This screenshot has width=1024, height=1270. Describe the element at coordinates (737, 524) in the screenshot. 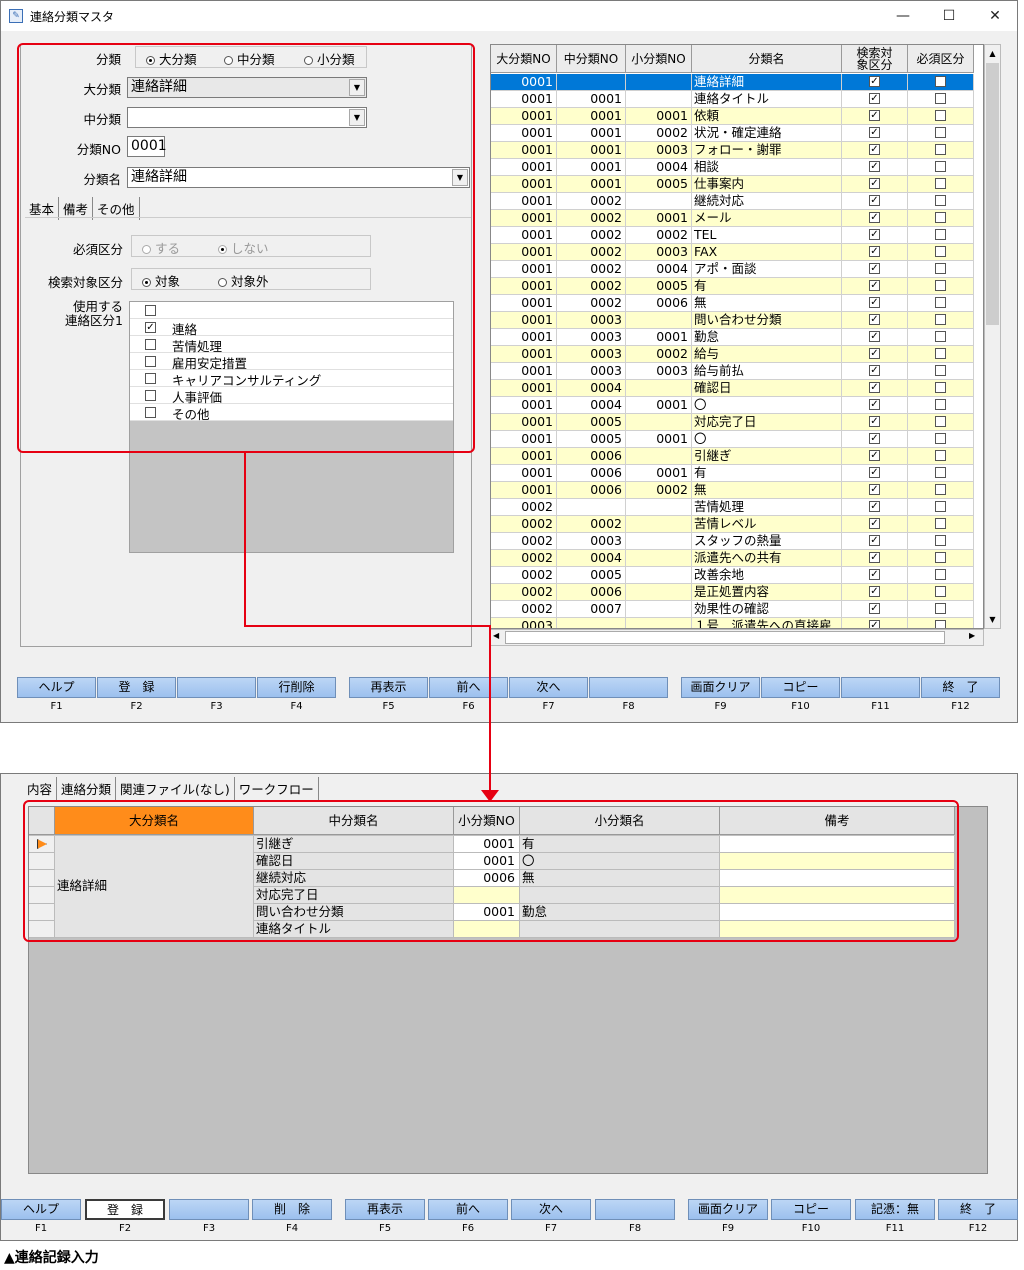

I see `table-row: 0002 0002 苦情レベル ✓` at that location.